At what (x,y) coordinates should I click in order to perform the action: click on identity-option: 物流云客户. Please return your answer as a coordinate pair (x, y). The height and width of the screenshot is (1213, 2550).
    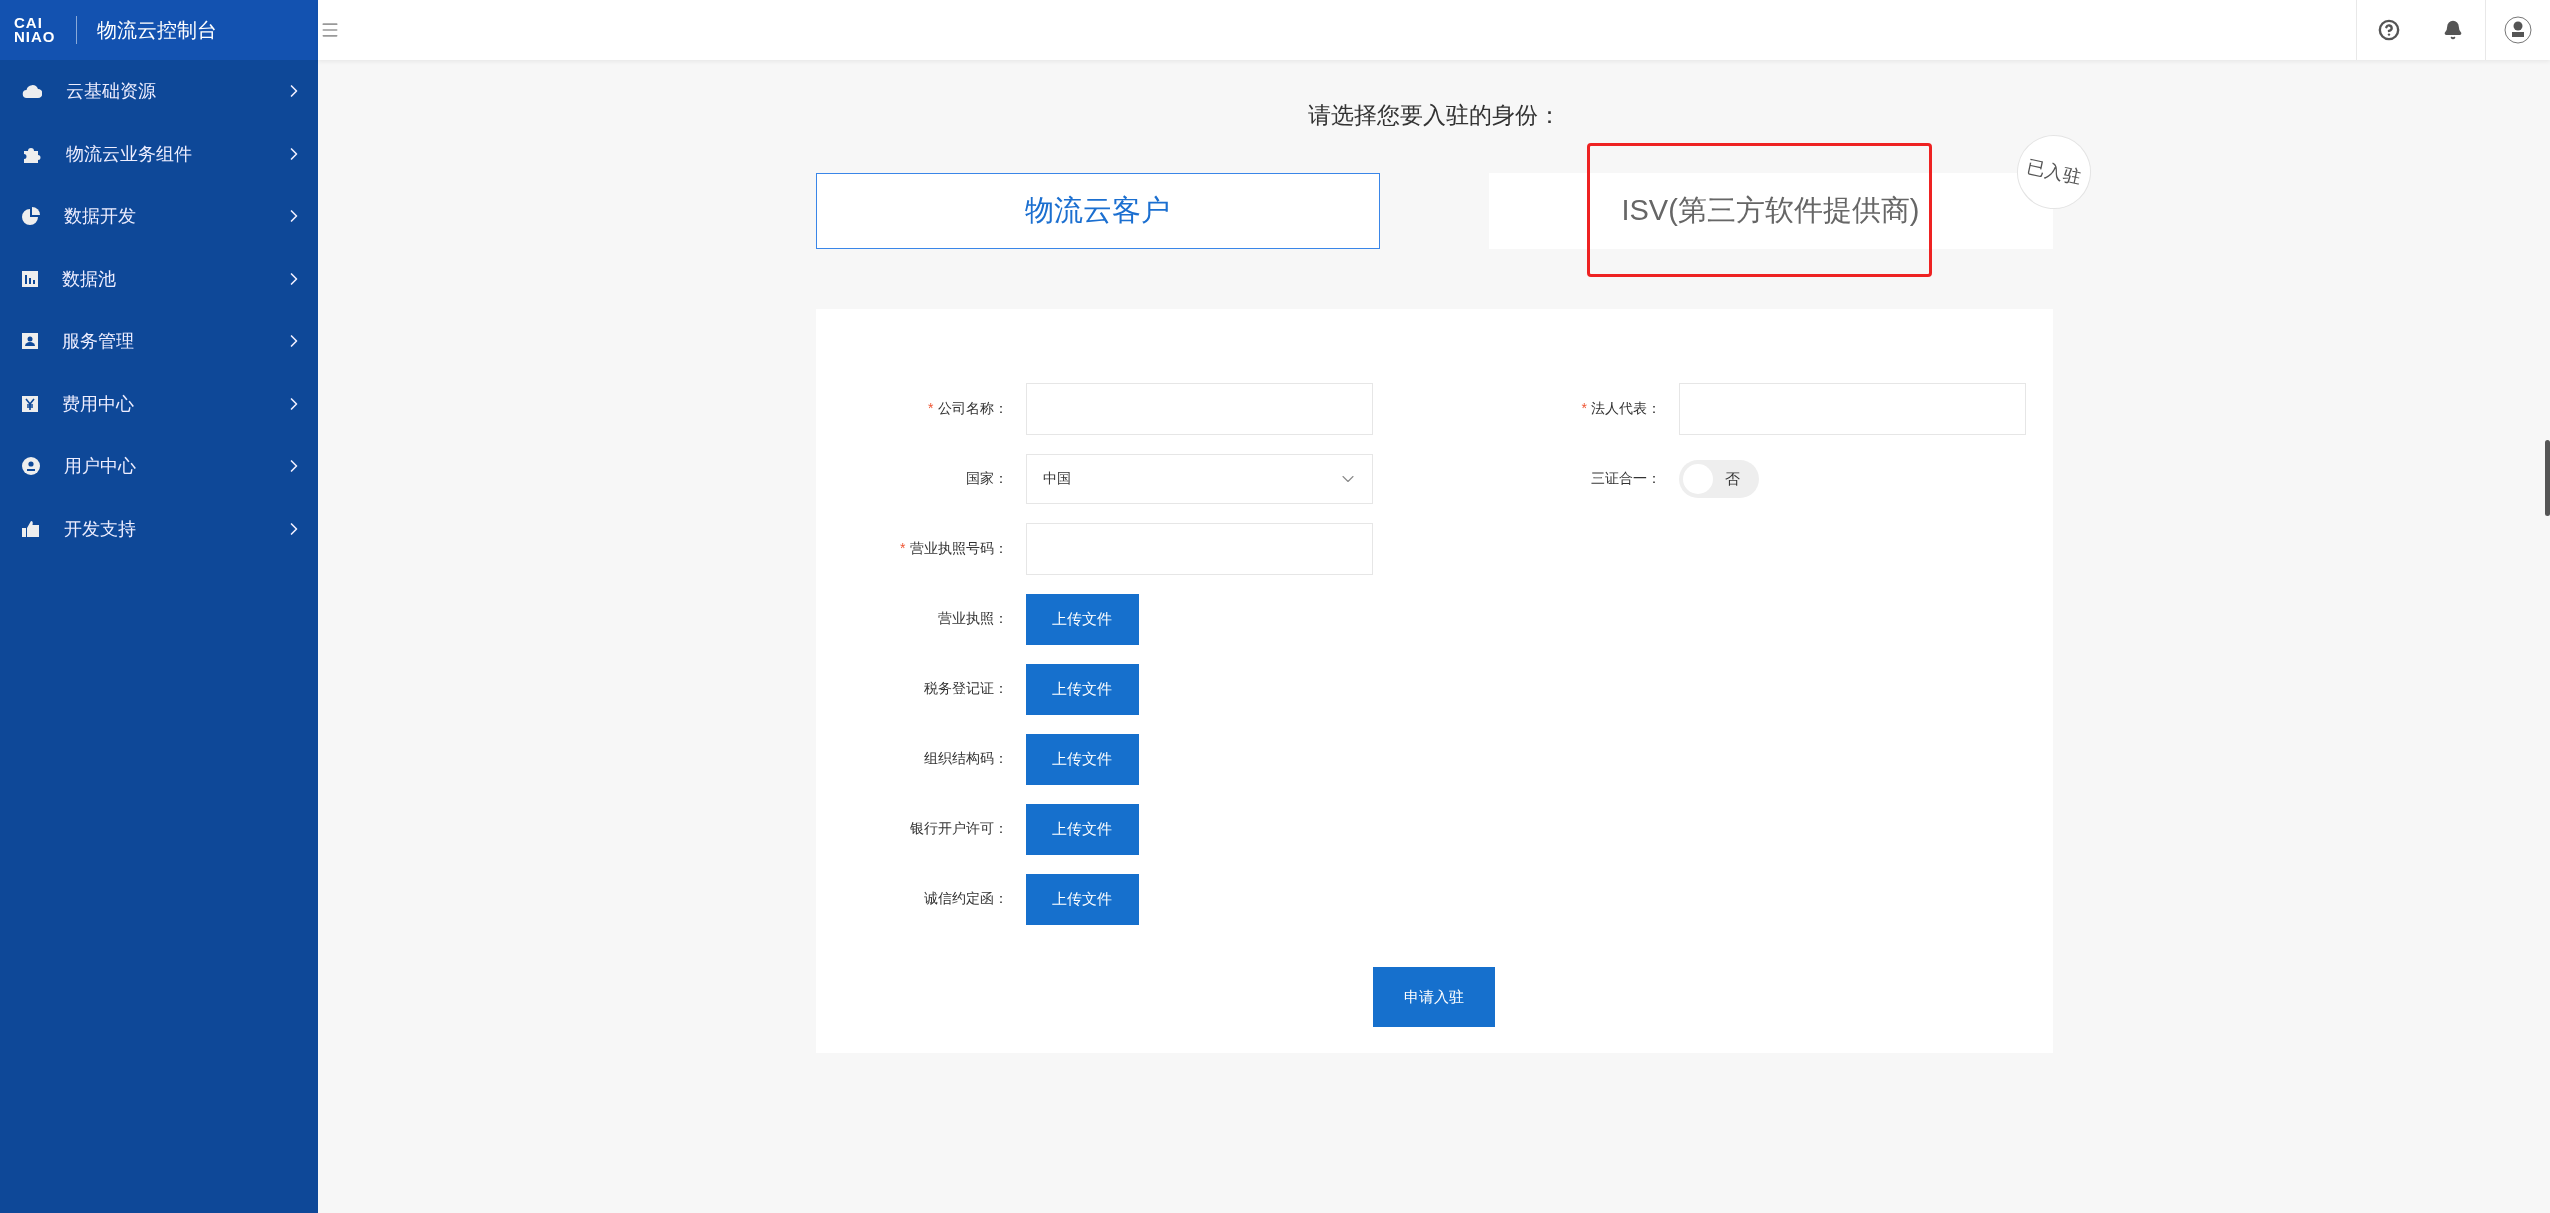
    Looking at the image, I should click on (1097, 211).